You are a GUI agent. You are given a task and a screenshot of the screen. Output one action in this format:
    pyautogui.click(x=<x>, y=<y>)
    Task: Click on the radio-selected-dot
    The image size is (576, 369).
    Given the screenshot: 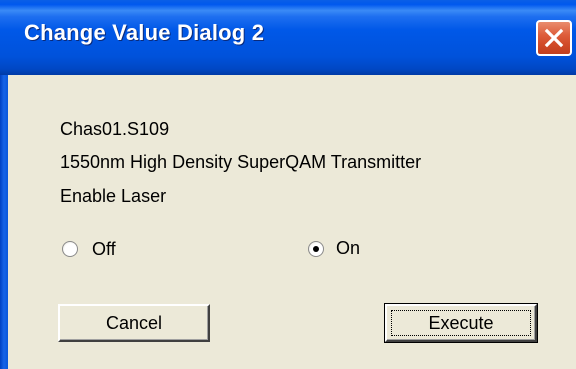 What is the action you would take?
    pyautogui.click(x=316, y=249)
    